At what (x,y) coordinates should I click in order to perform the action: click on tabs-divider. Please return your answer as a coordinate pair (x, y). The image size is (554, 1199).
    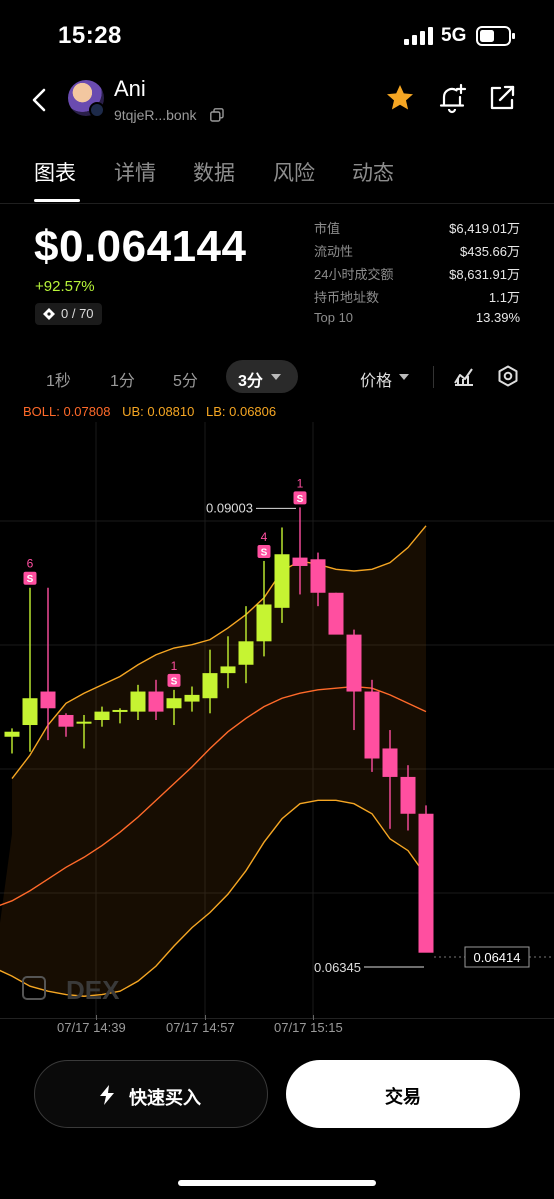
    Looking at the image, I should click on (277, 203).